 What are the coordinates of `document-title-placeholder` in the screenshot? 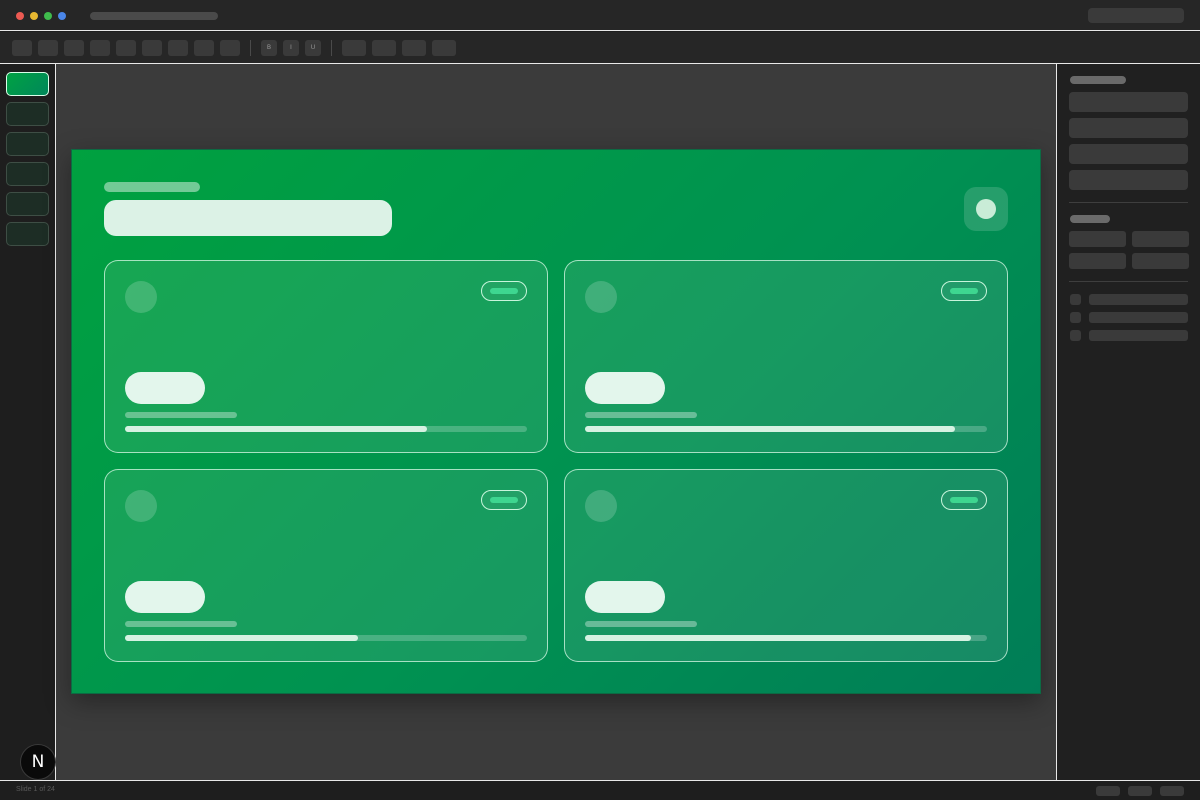 It's located at (154, 16).